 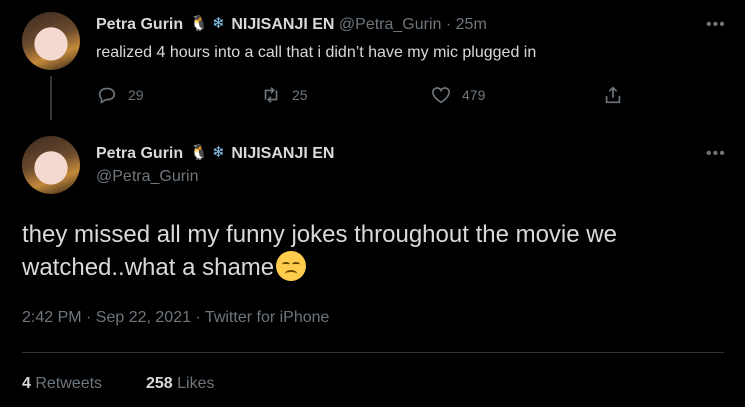 I want to click on reply-count: 29, so click(x=136, y=95).